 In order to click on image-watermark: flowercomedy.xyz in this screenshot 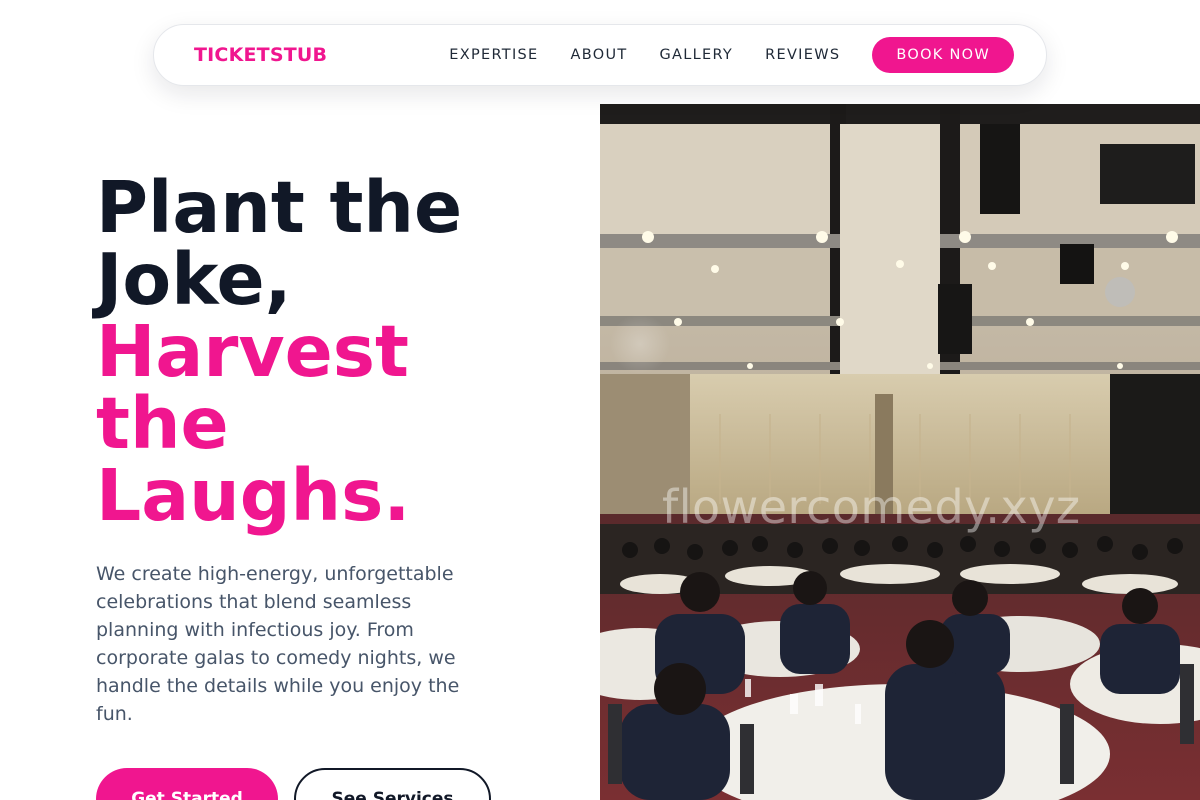, I will do `click(871, 507)`.